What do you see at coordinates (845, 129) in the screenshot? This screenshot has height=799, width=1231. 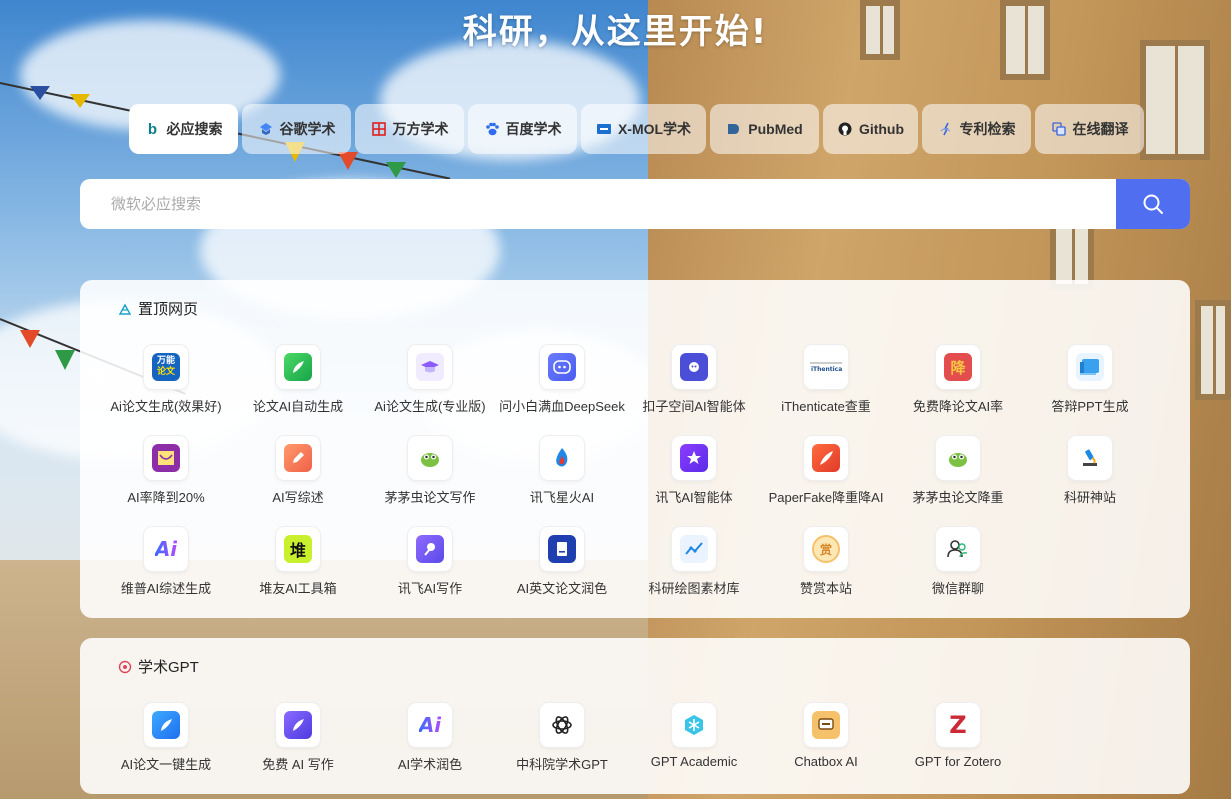 I see `github-icon` at bounding box center [845, 129].